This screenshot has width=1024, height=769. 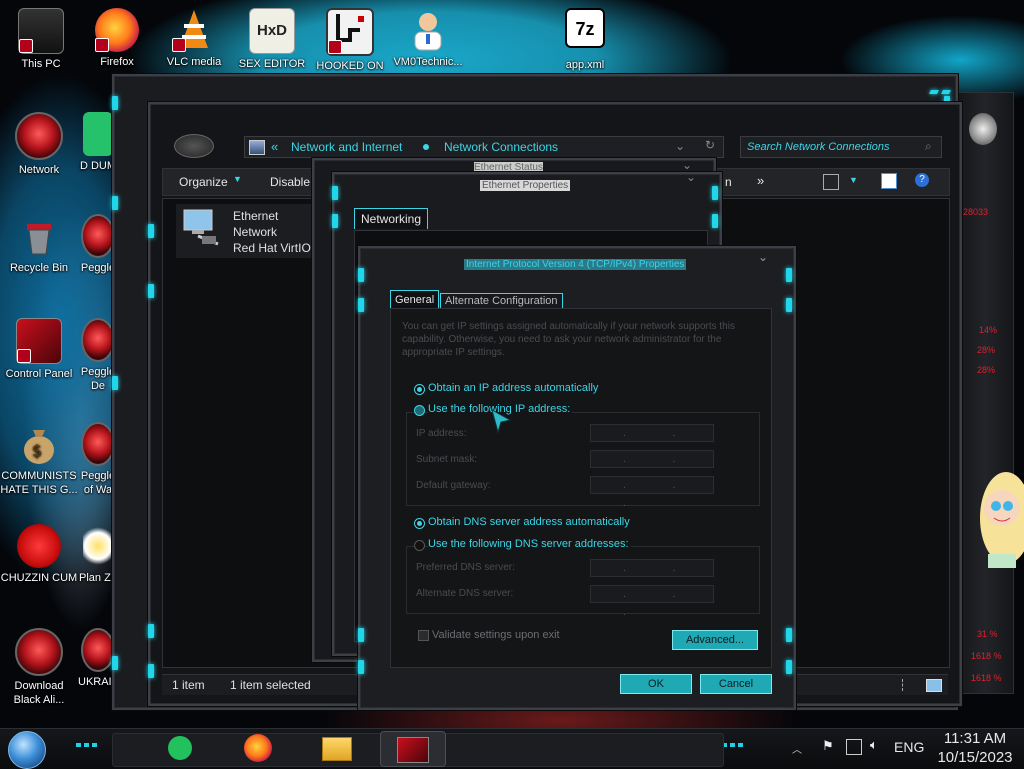 I want to click on toolbar-overflow-text: n, so click(x=728, y=182).